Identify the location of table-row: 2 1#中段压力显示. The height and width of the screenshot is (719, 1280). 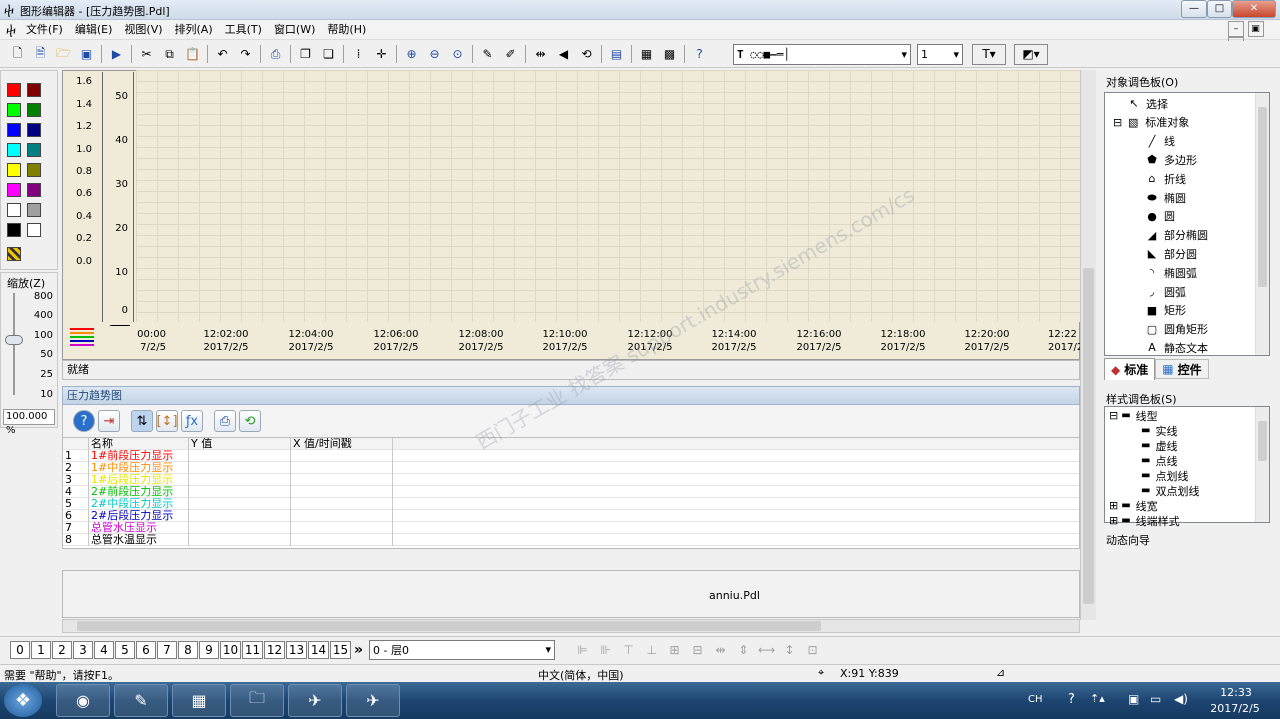
(571, 468).